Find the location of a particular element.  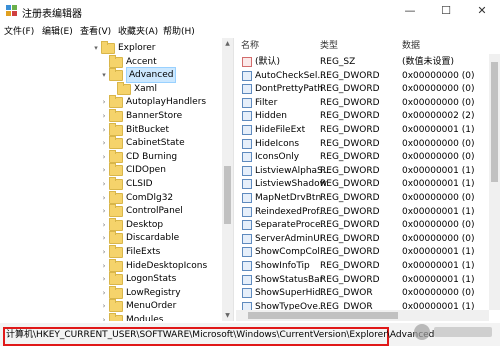

minimize-icon: — is located at coordinates (410, 10).